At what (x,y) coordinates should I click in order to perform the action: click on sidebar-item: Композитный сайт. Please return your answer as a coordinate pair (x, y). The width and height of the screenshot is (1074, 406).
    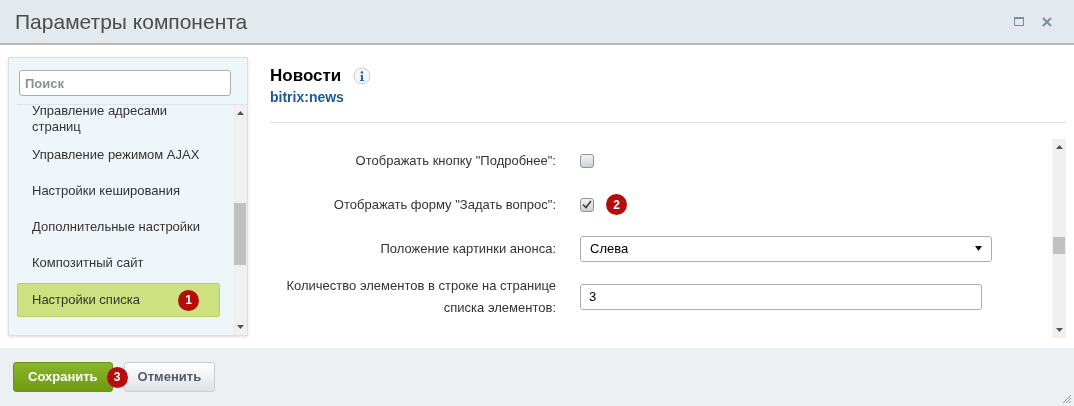
    Looking at the image, I should click on (118, 263).